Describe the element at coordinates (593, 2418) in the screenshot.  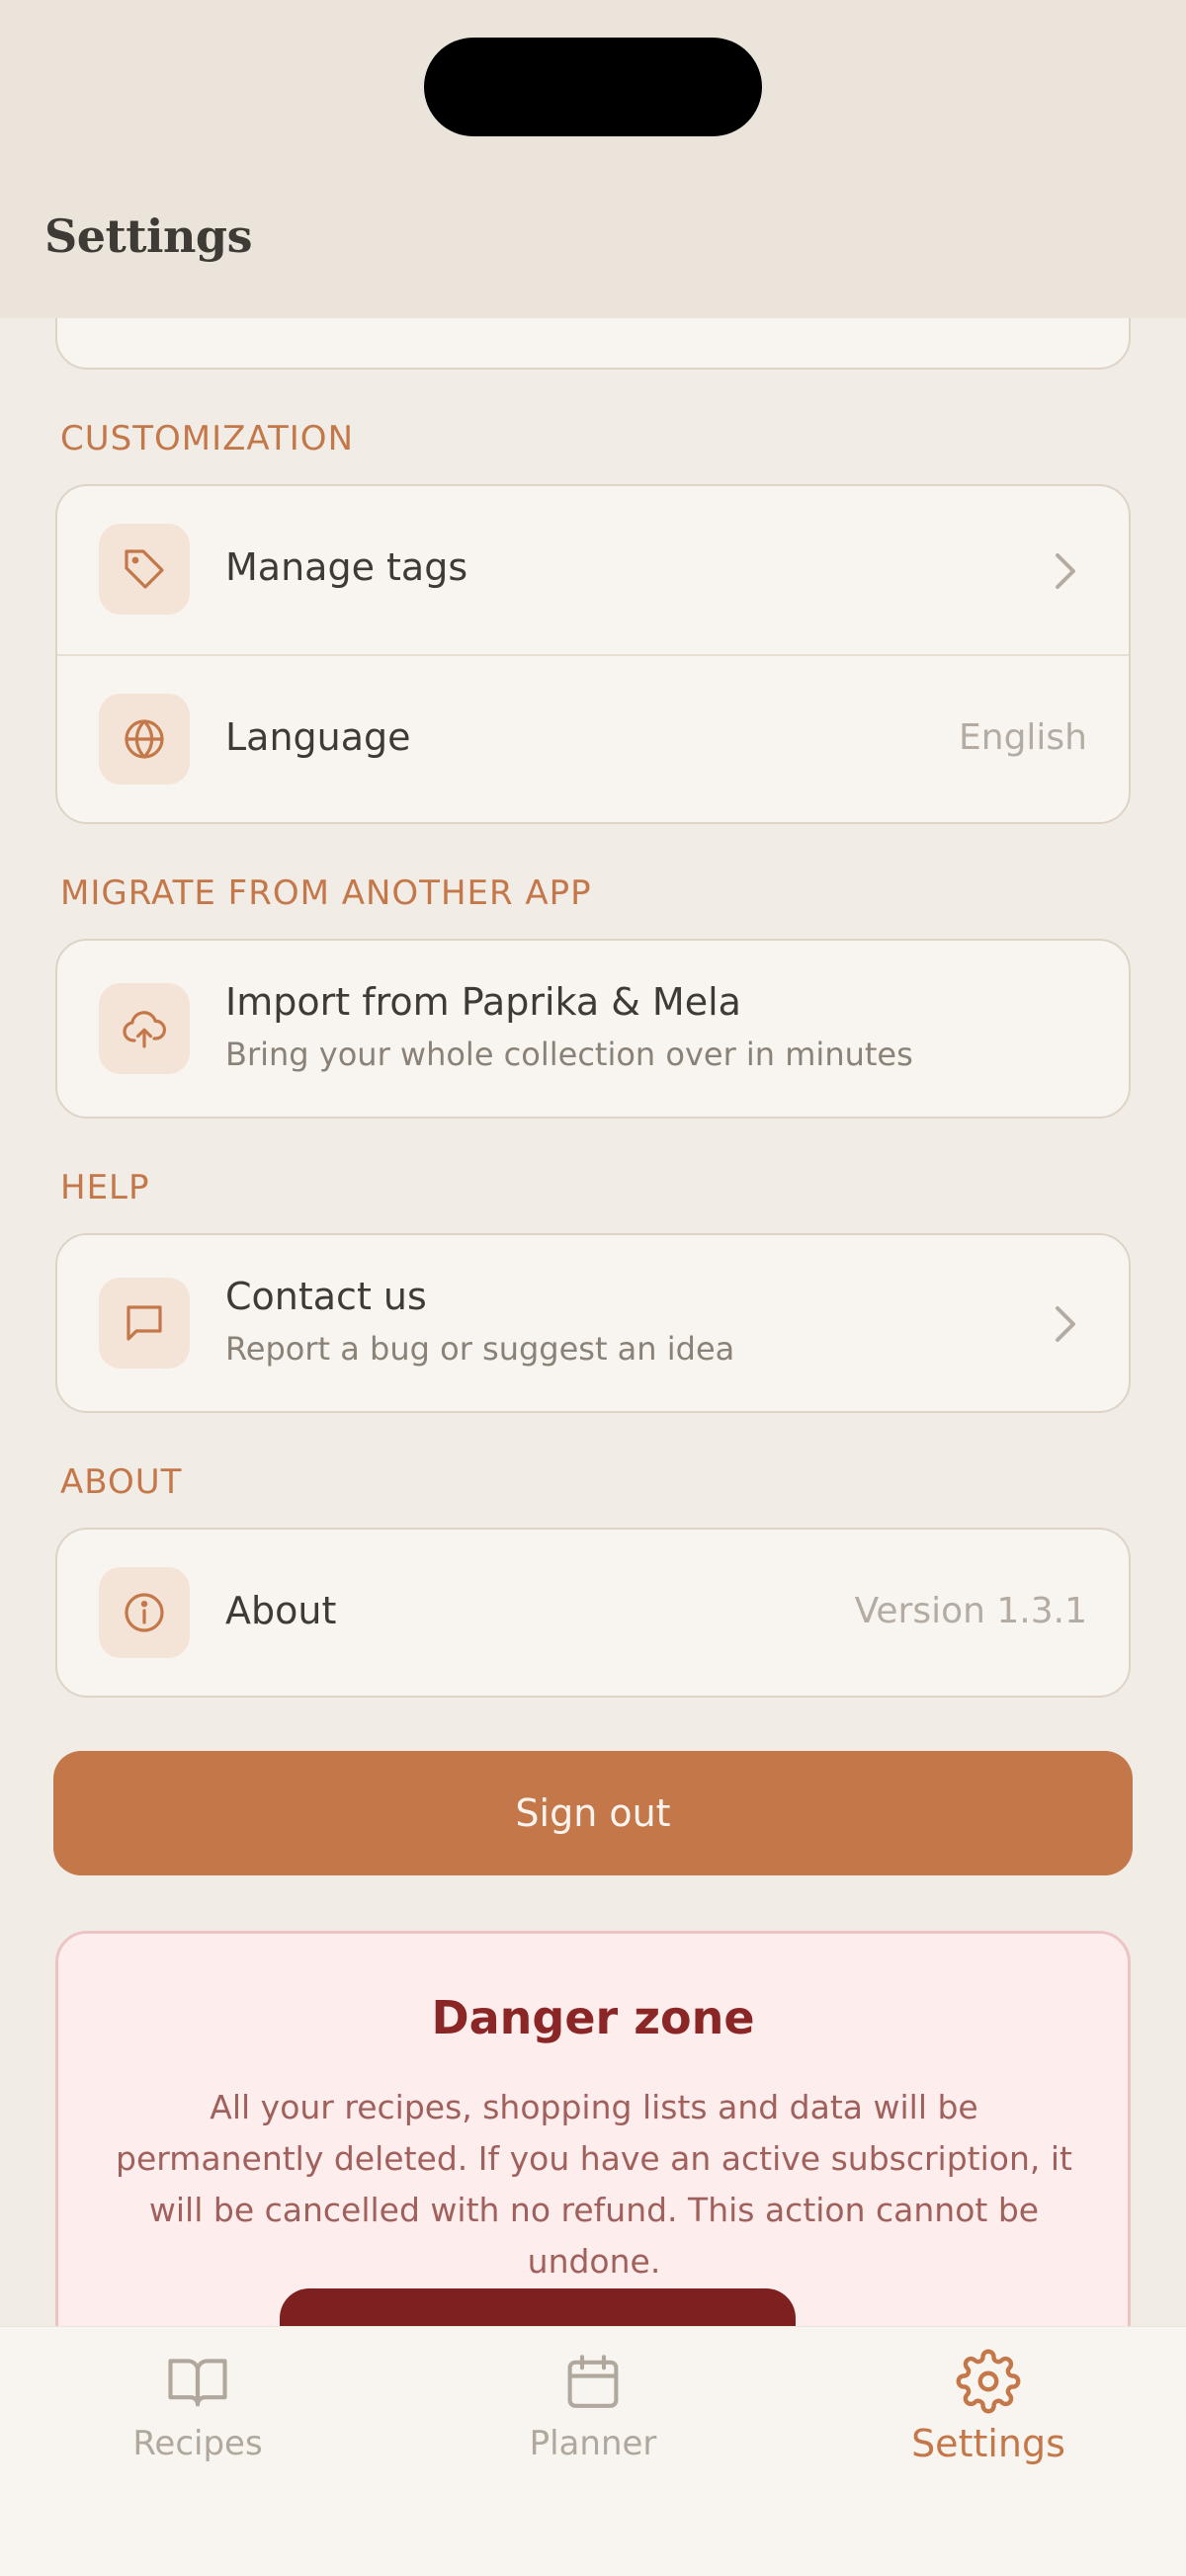
I see `tab-planner: Planner` at that location.